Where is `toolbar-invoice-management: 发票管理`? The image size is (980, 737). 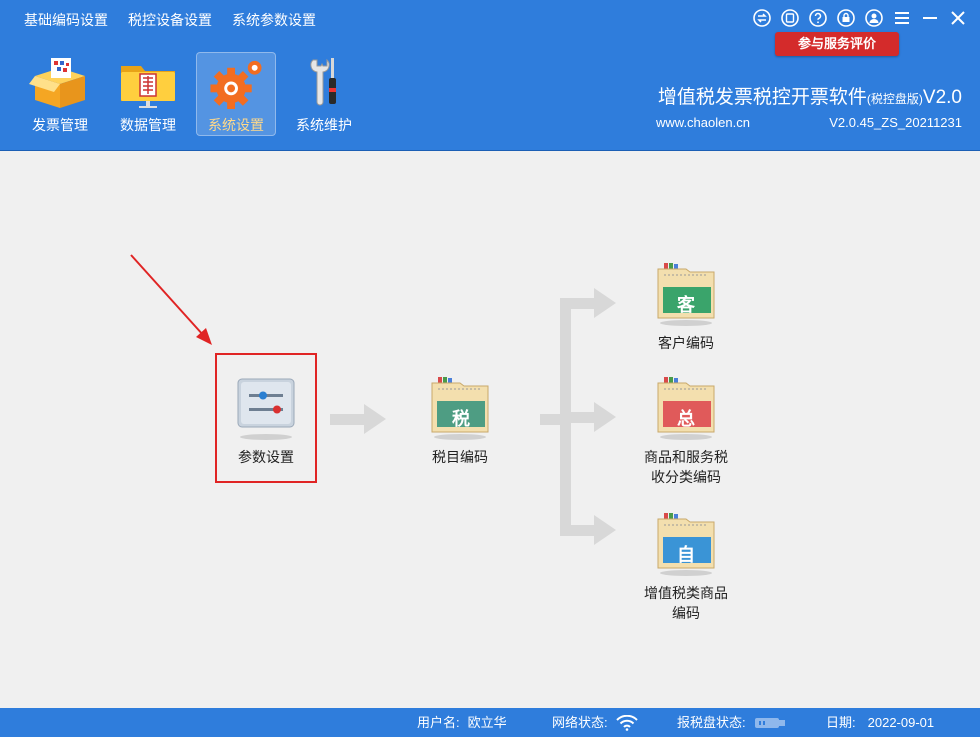
toolbar-invoice-management: 发票管理 is located at coordinates (60, 94).